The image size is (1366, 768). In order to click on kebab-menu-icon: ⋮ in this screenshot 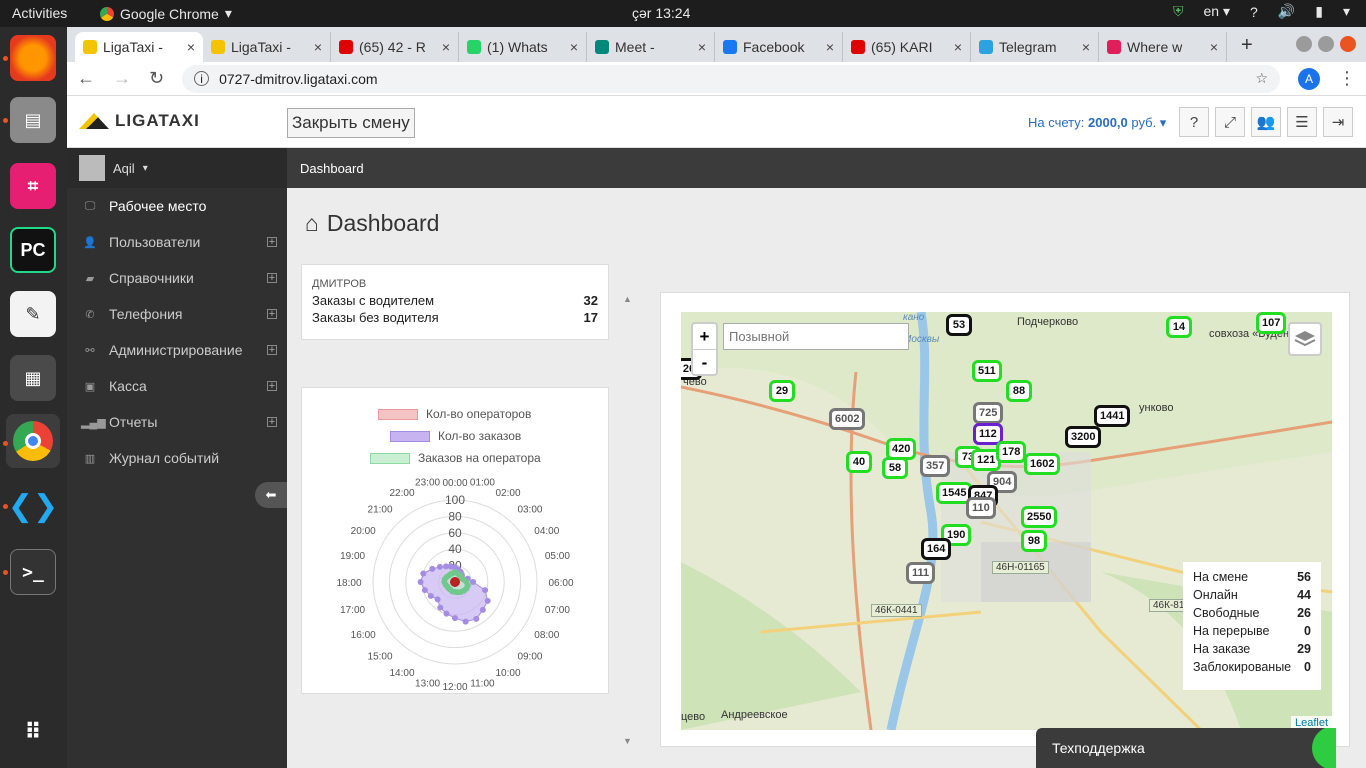, I will do `click(1347, 78)`.